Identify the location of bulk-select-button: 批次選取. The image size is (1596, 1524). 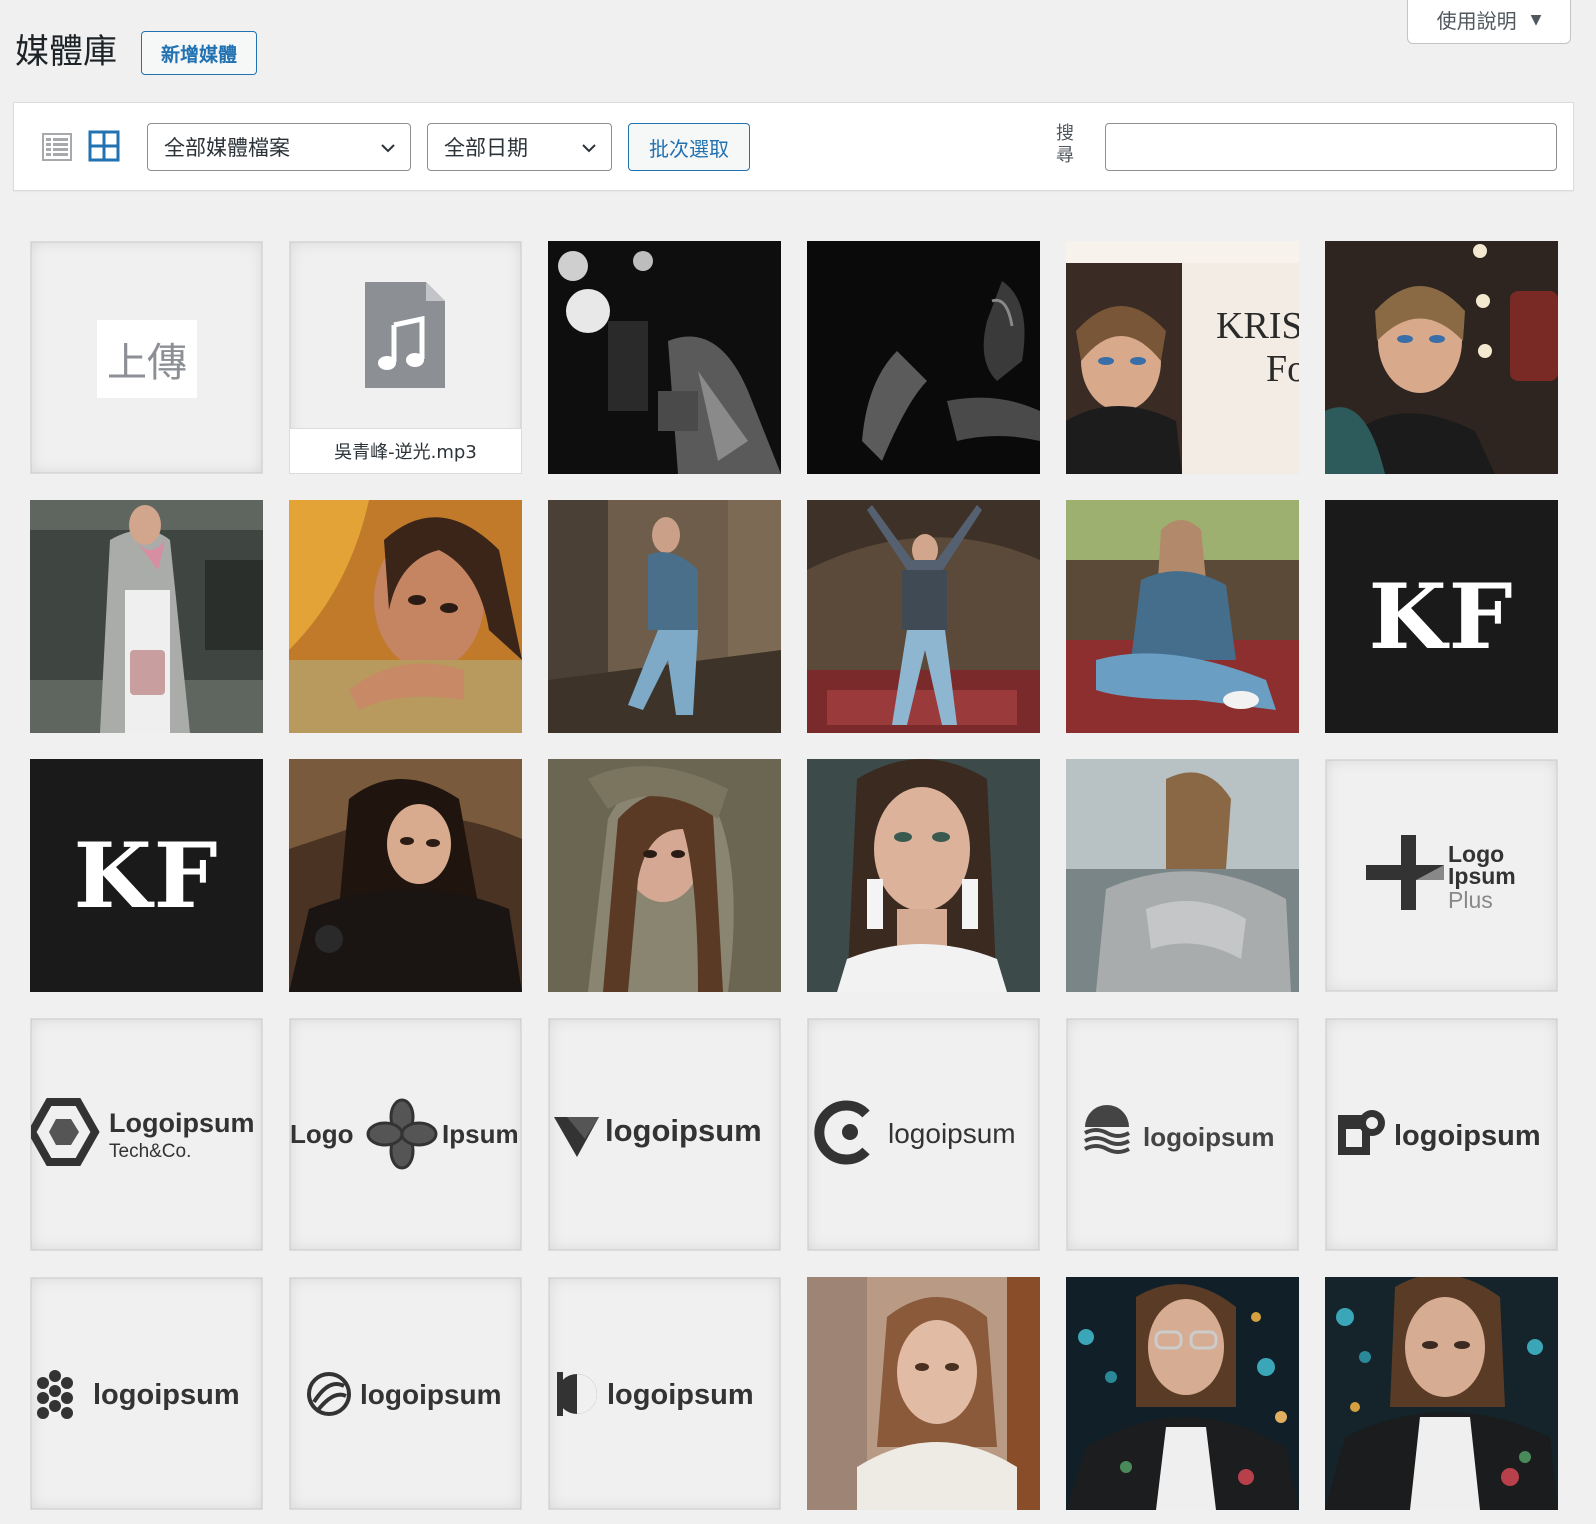
(689, 147).